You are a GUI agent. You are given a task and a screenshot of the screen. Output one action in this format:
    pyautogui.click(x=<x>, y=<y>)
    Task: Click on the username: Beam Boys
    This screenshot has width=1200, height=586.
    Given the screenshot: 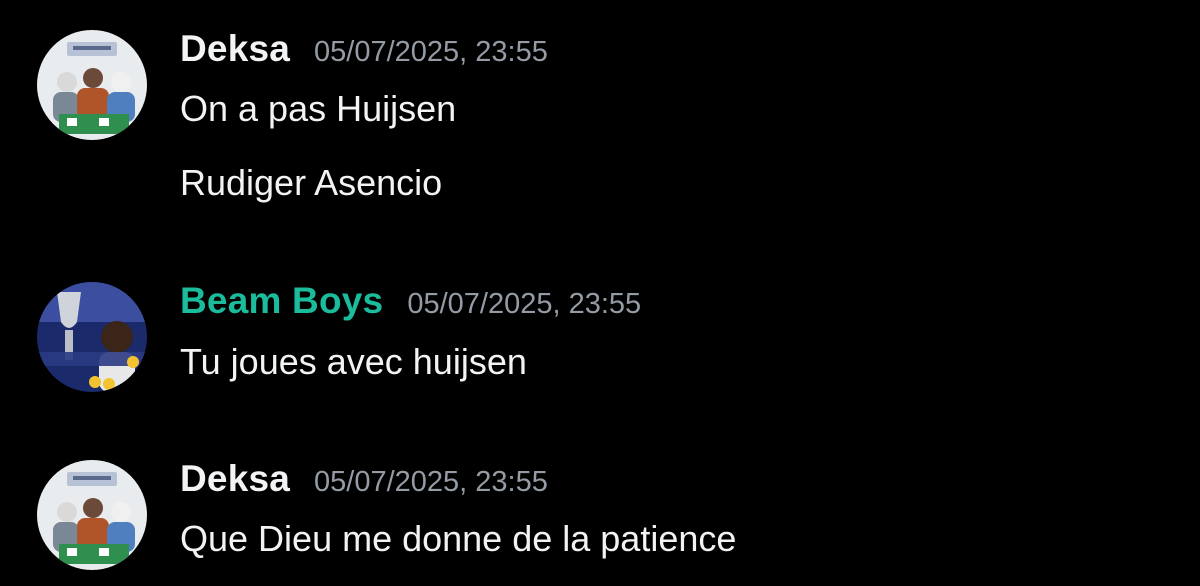 What is the action you would take?
    pyautogui.click(x=281, y=301)
    